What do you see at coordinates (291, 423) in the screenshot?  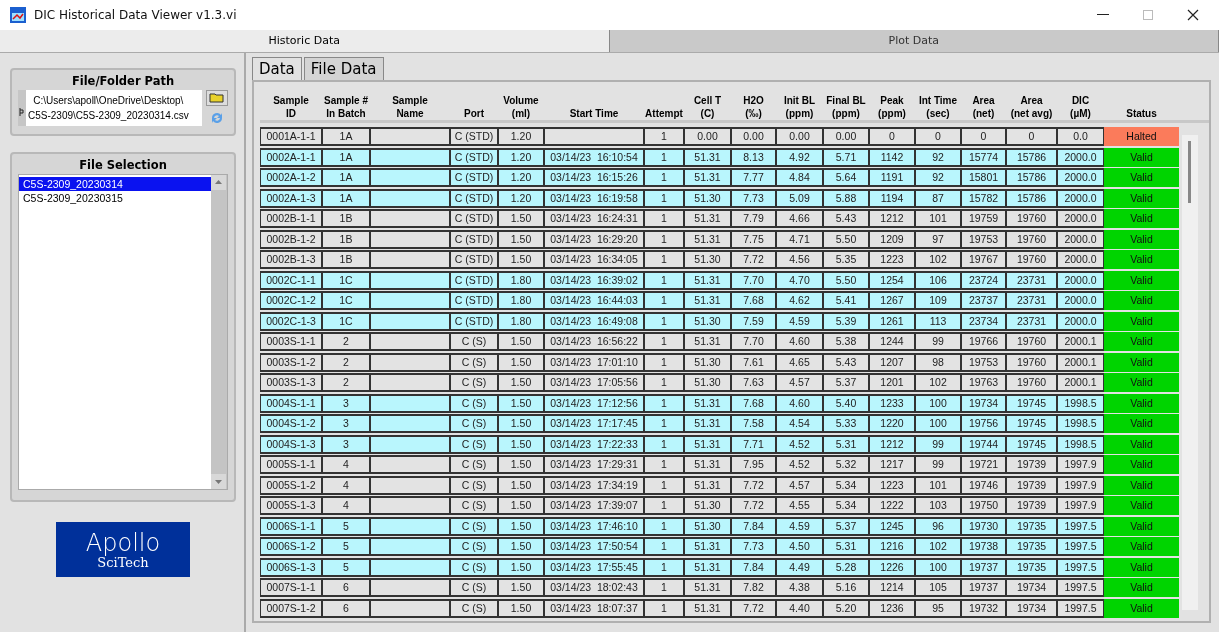 I see `table-cell: 0004S-1-2` at bounding box center [291, 423].